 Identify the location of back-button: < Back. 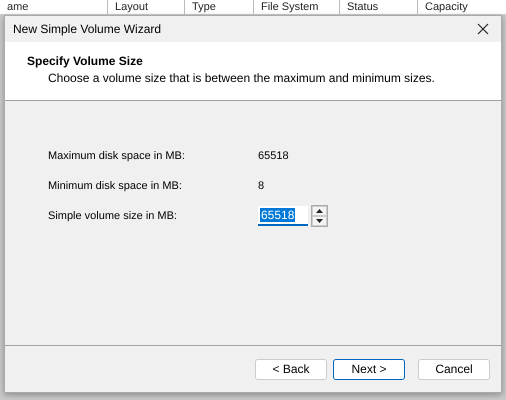
(291, 369).